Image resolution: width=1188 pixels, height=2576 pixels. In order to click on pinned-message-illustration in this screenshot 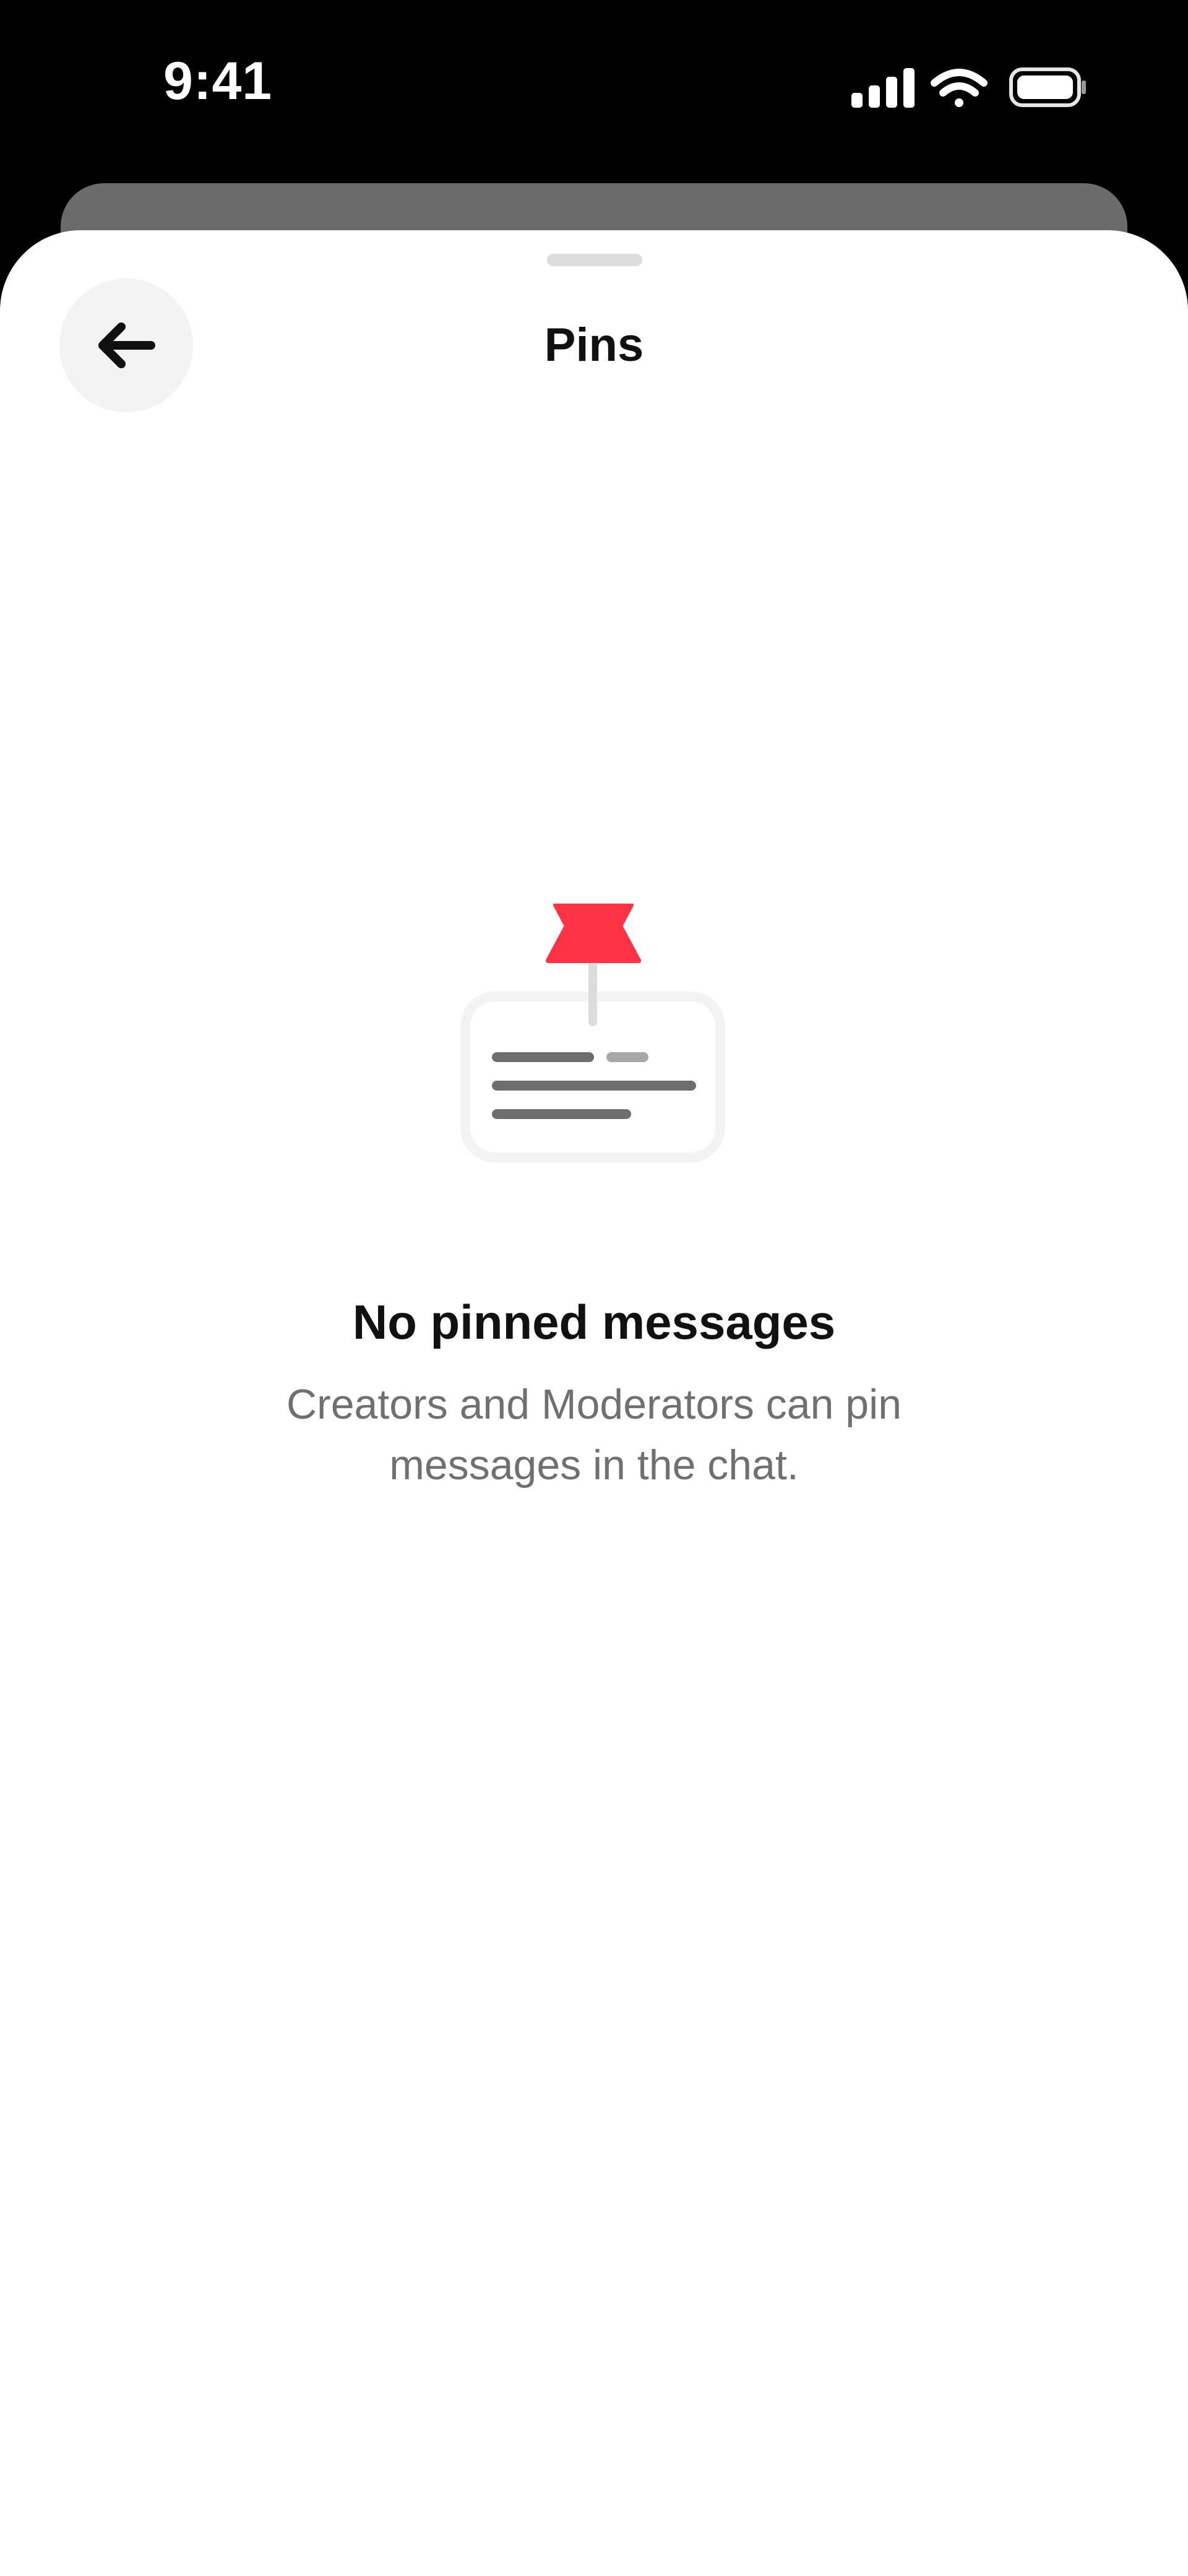, I will do `click(594, 1033)`.